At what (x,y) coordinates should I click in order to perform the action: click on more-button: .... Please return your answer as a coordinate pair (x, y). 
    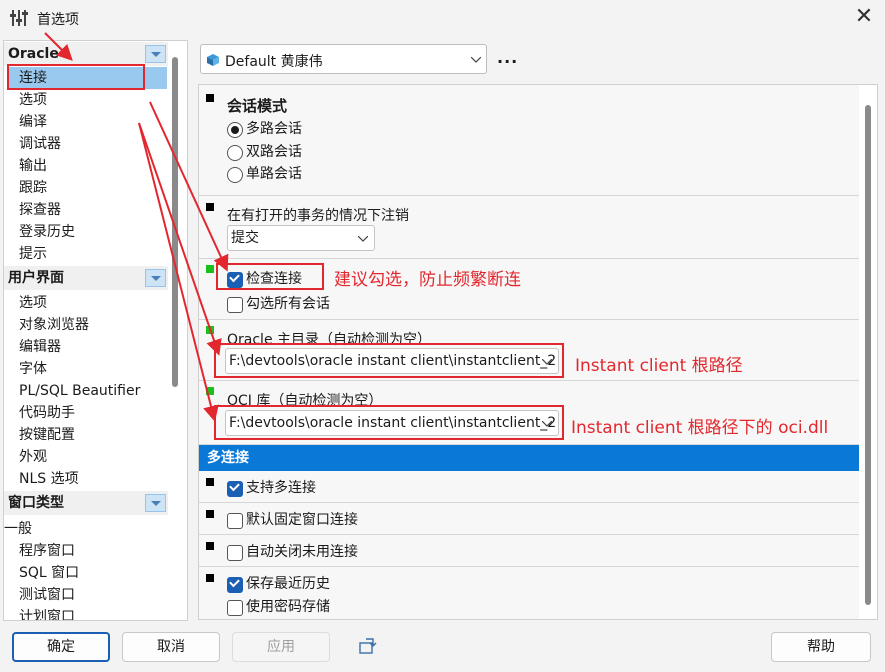
    Looking at the image, I should click on (507, 57).